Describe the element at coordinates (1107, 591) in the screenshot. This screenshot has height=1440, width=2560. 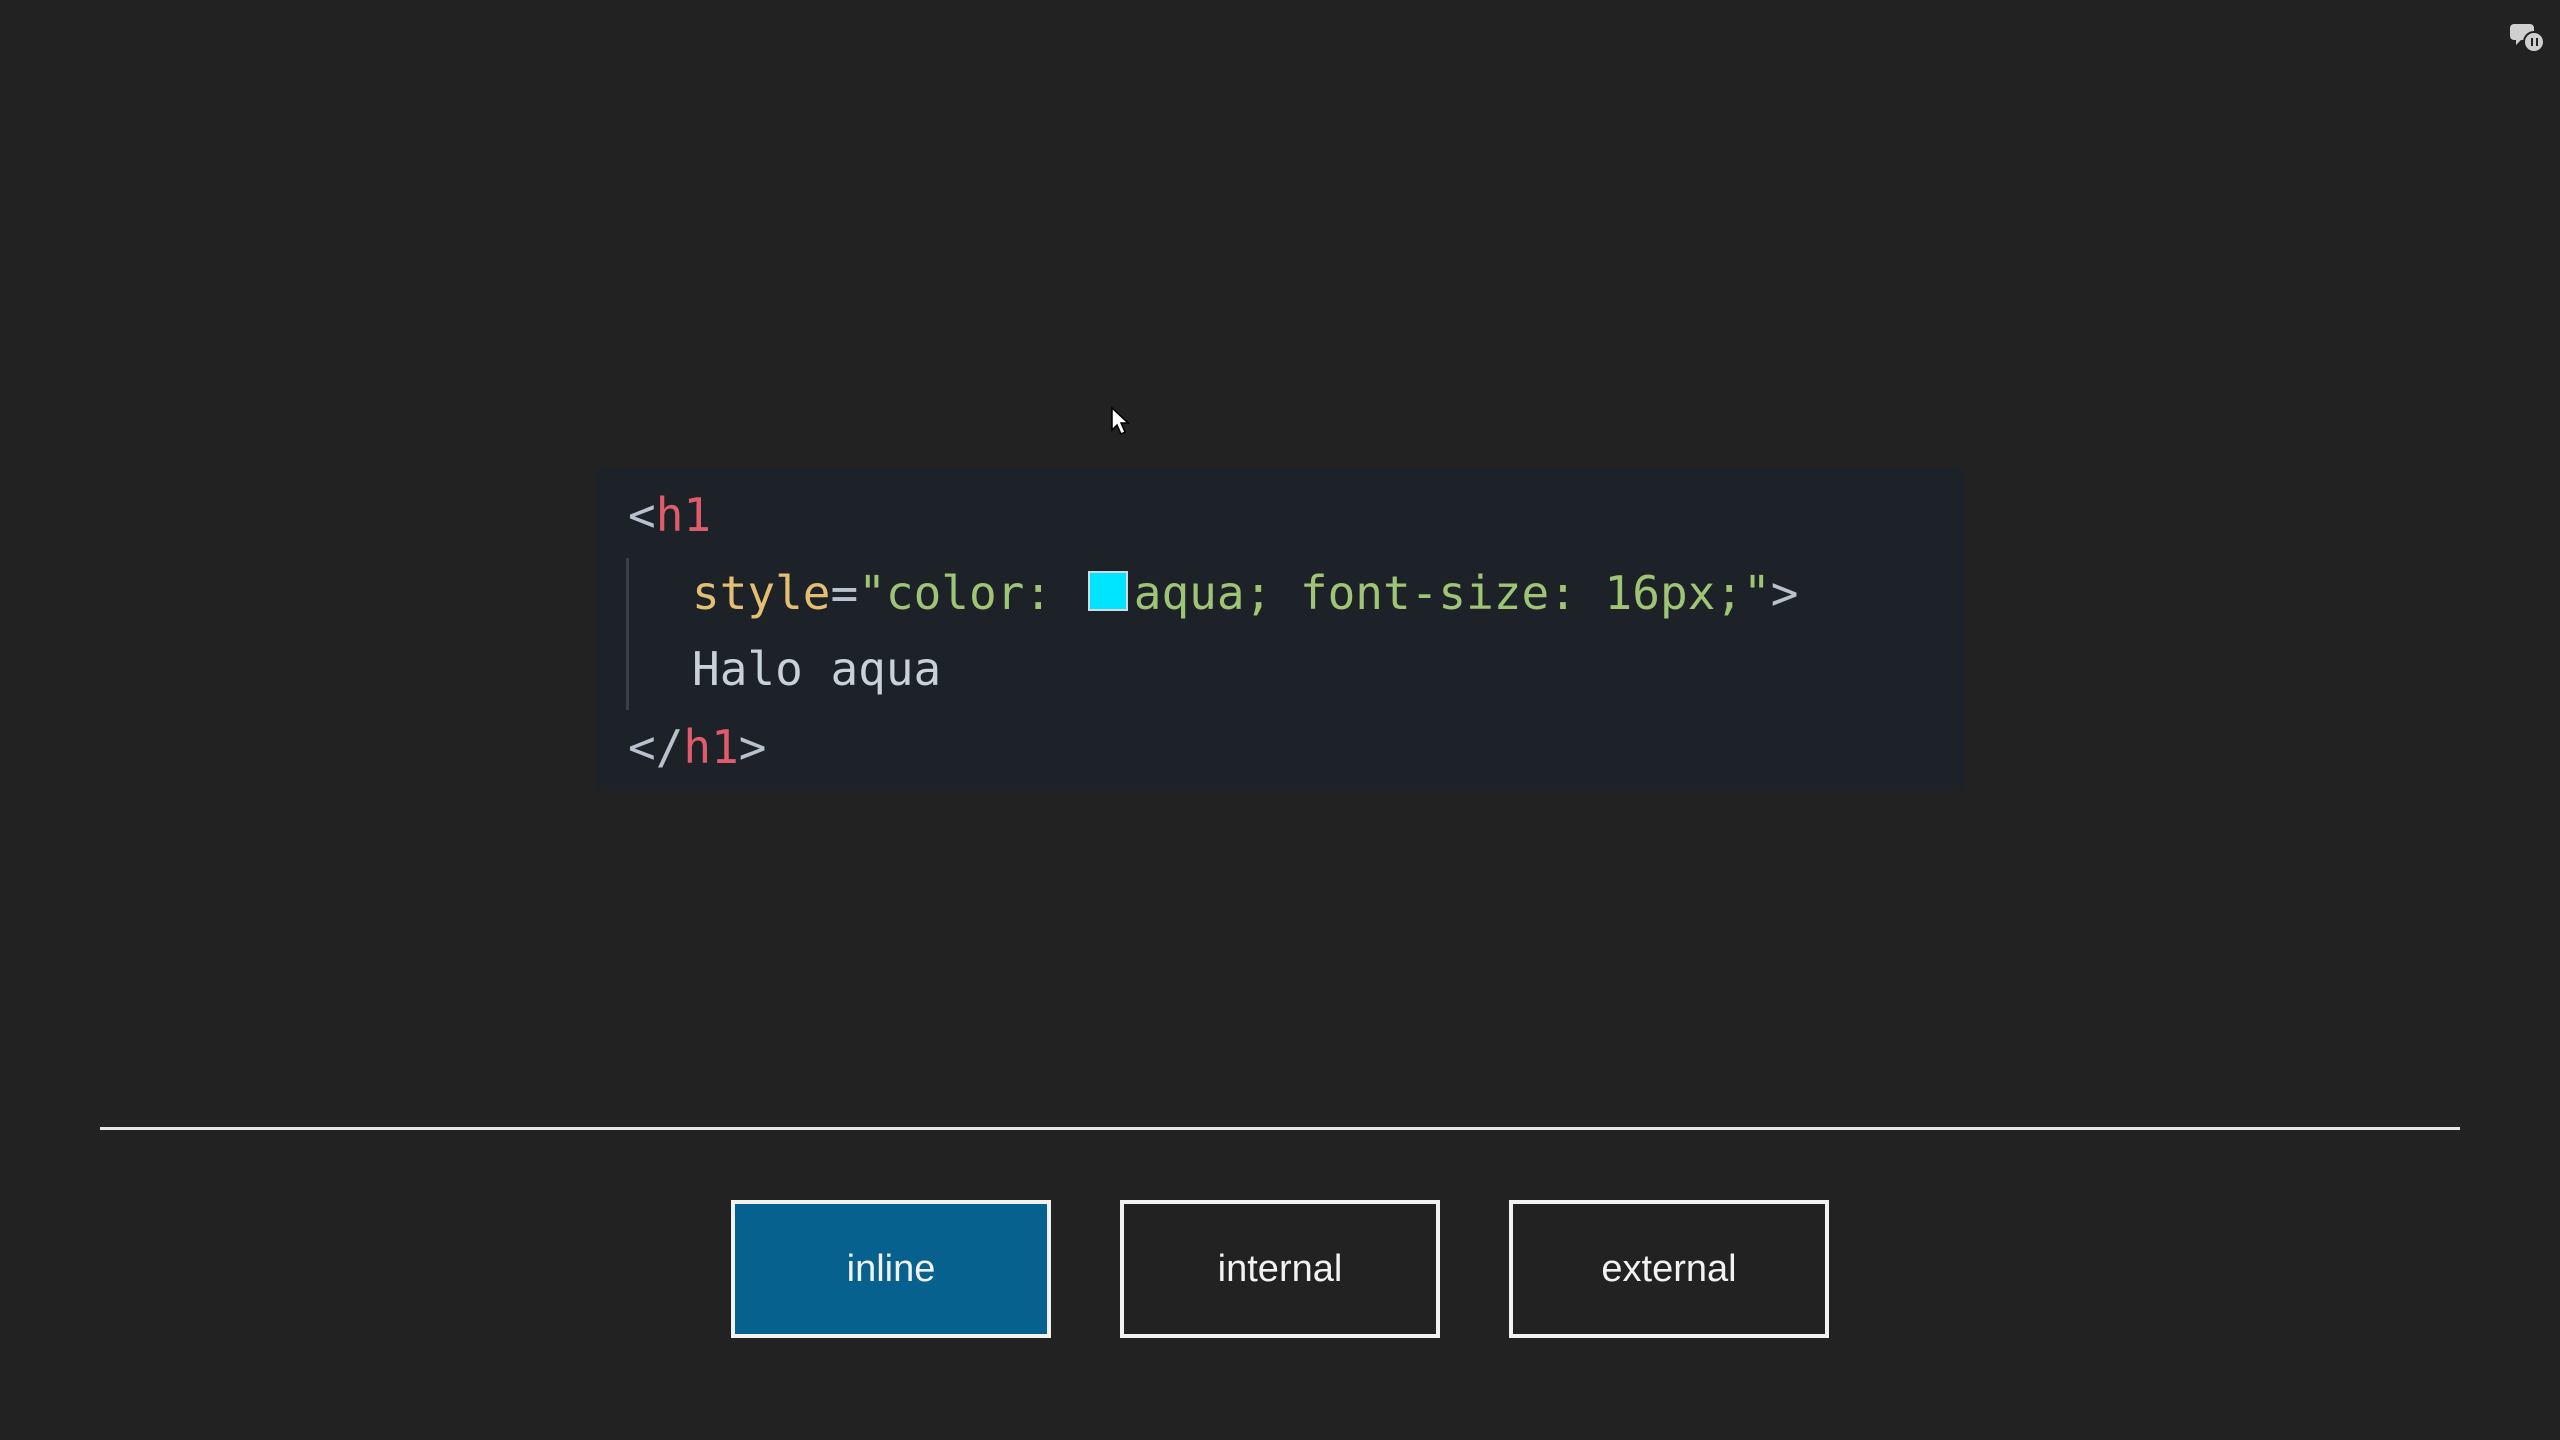
I see `color-swatch` at that location.